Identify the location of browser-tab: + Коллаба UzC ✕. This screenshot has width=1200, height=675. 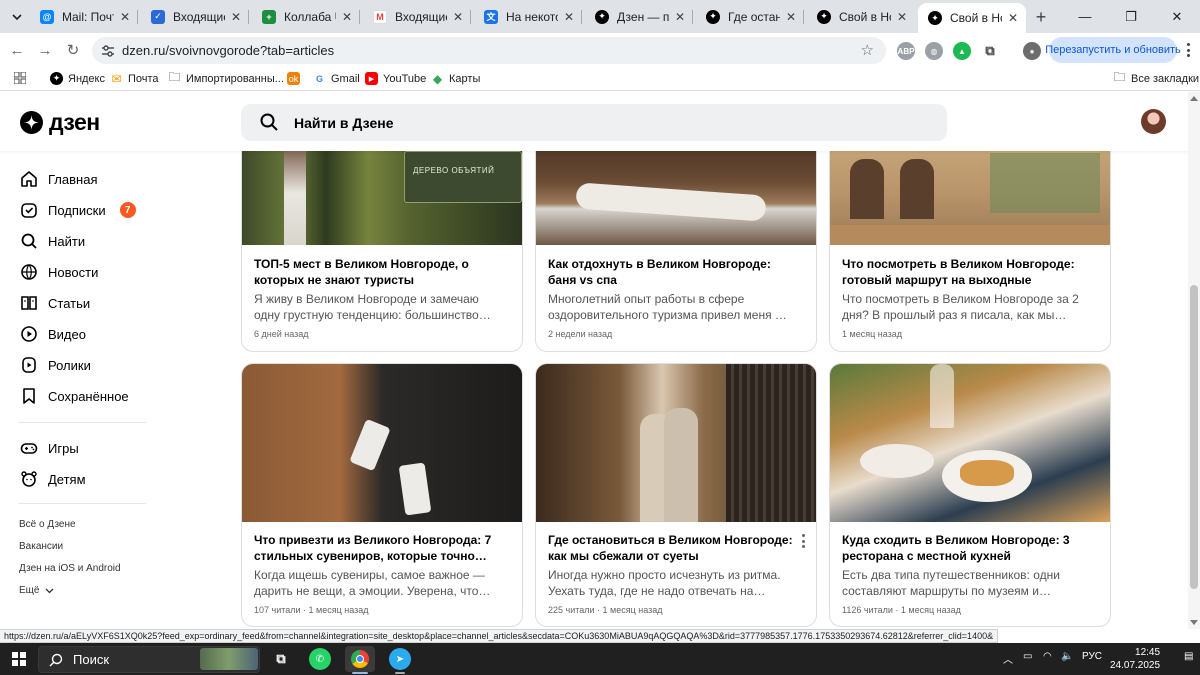
(306, 16).